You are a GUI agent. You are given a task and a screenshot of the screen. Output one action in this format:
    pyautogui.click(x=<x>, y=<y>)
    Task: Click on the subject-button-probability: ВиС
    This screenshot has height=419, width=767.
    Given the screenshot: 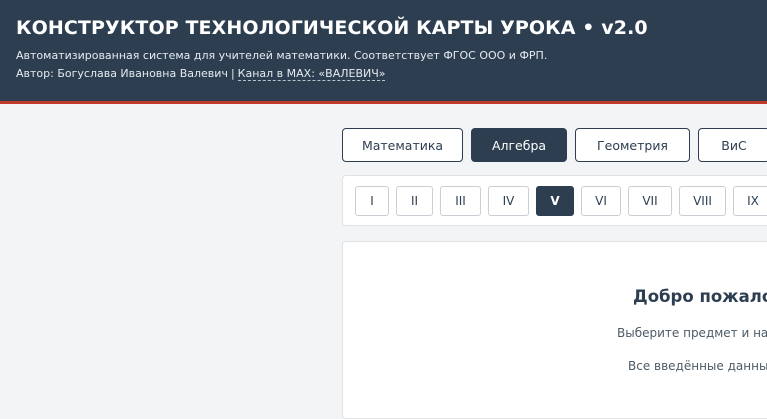 What is the action you would take?
    pyautogui.click(x=732, y=145)
    